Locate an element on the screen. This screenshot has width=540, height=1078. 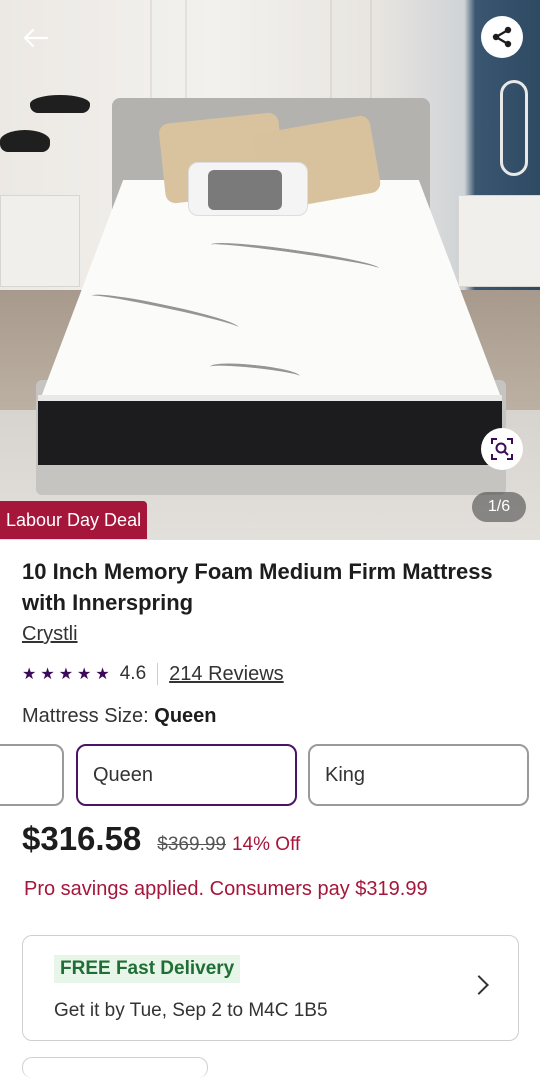
discount-label: 14% Off is located at coordinates (266, 844).